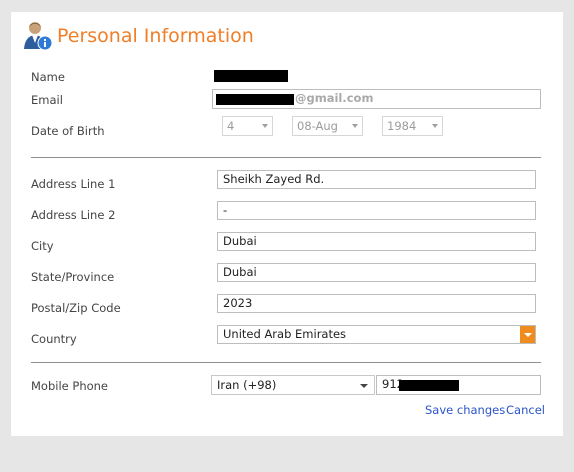 Image resolution: width=574 pixels, height=472 pixels. What do you see at coordinates (47, 100) in the screenshot?
I see `email-label: Email` at bounding box center [47, 100].